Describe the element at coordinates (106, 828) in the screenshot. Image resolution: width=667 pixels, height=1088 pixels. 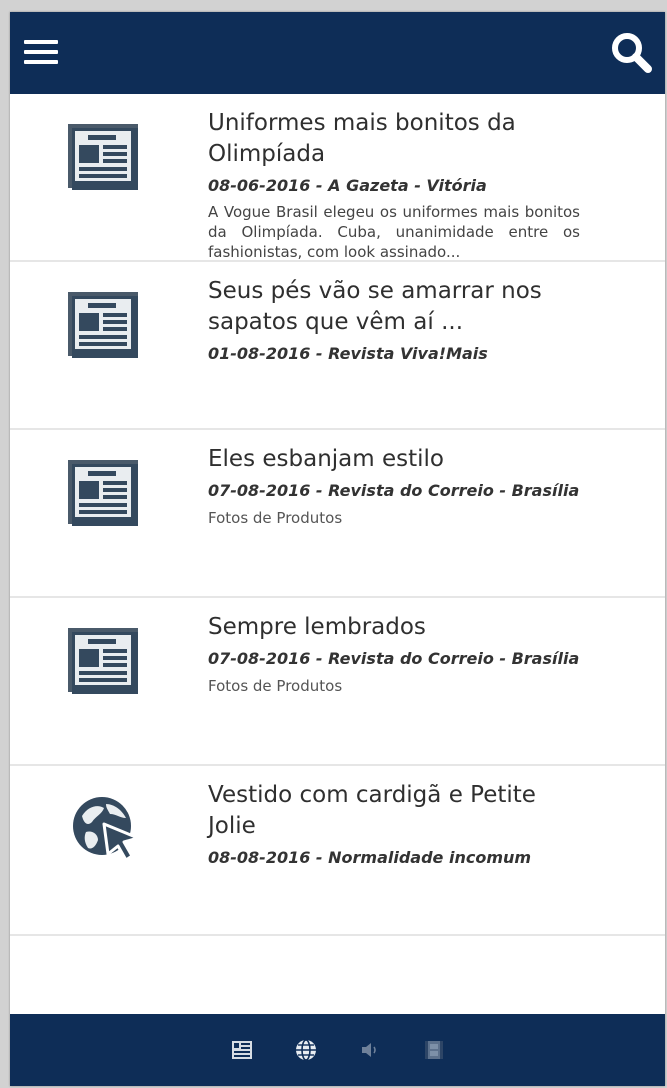
I see `web-globe-cursor-icon` at that location.